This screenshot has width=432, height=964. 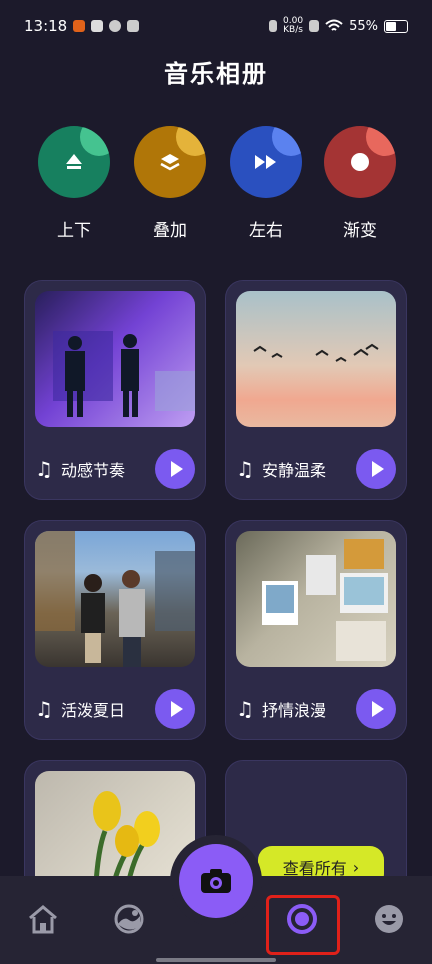 What do you see at coordinates (396, 26) in the screenshot?
I see `battery-icon` at bounding box center [396, 26].